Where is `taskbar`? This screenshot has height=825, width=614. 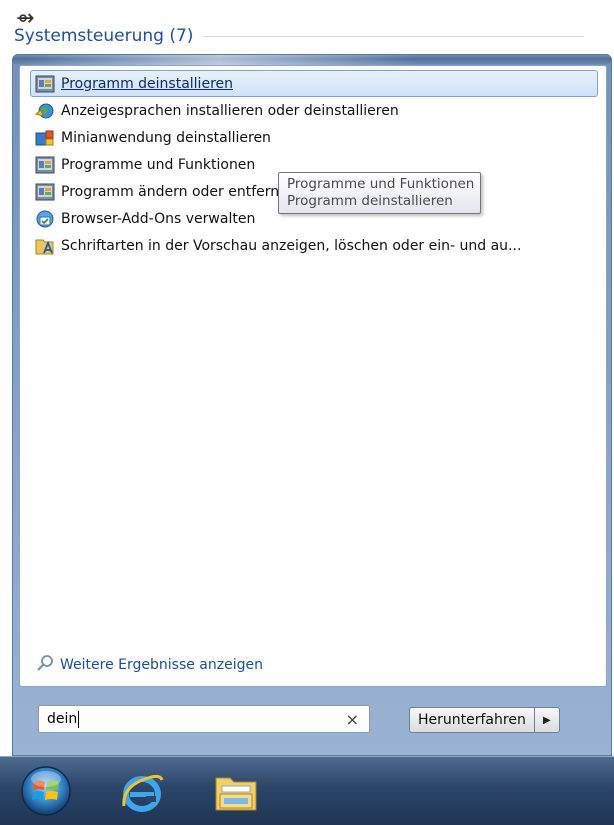
taskbar is located at coordinates (307, 790).